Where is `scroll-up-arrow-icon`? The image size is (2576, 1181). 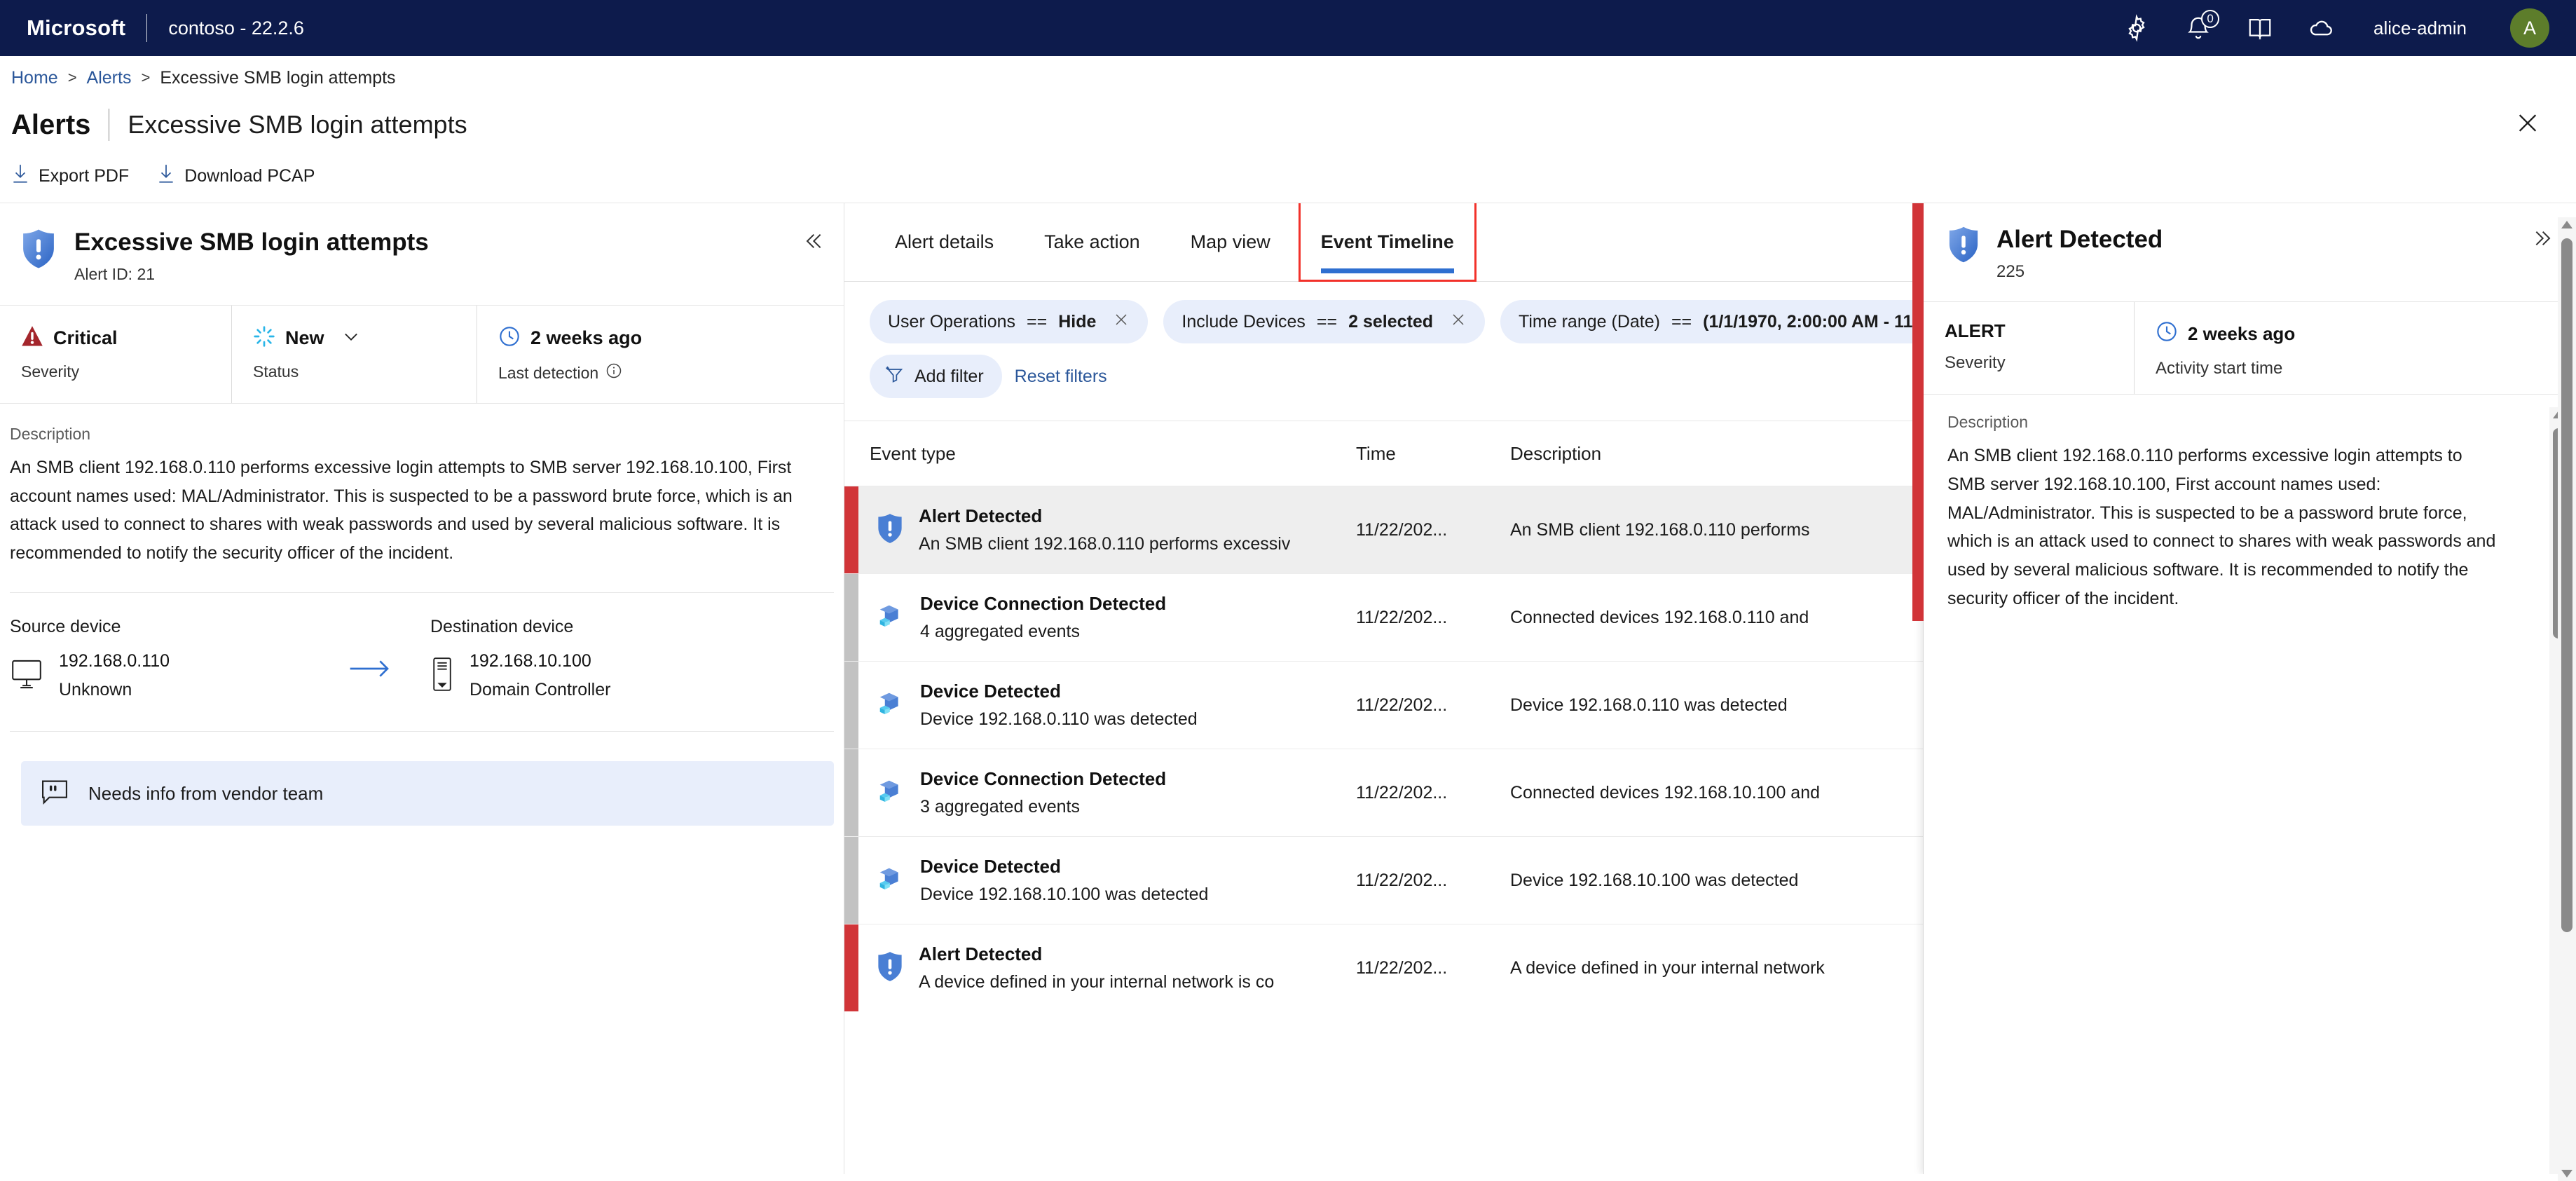
scroll-up-arrow-icon is located at coordinates (2567, 225).